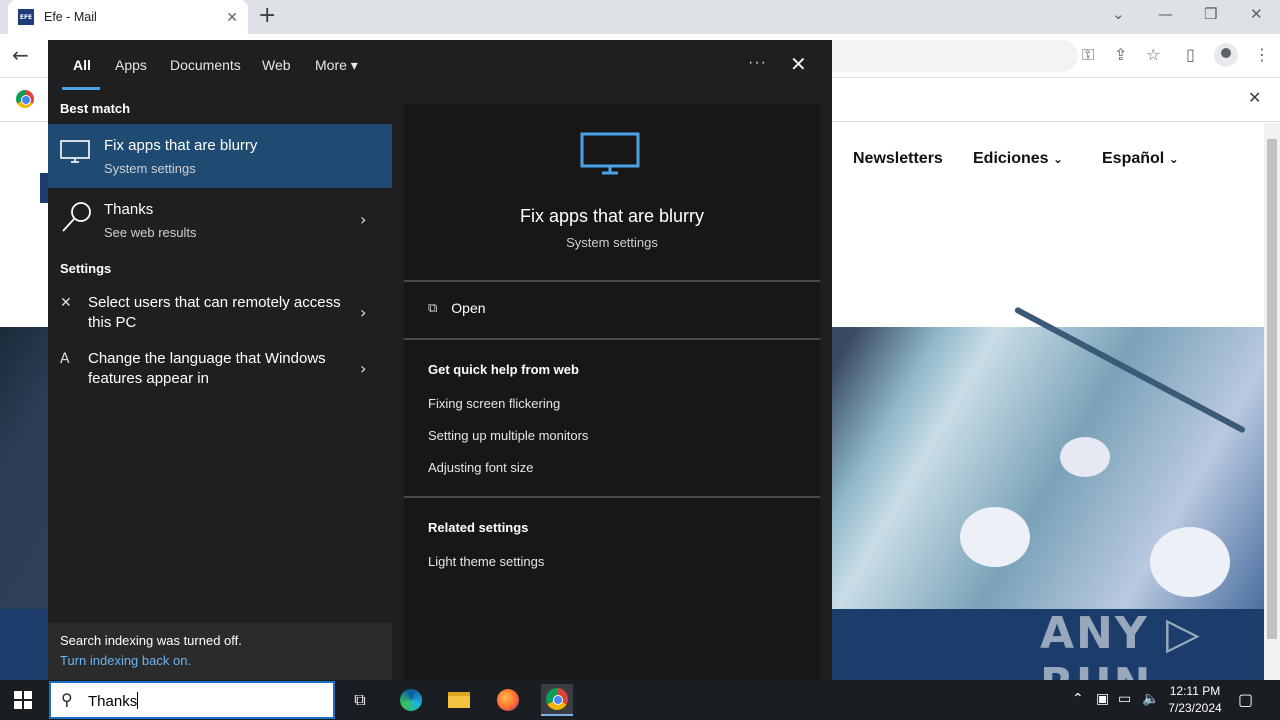  I want to click on clock-date: 7/23/2024, so click(1195, 708).